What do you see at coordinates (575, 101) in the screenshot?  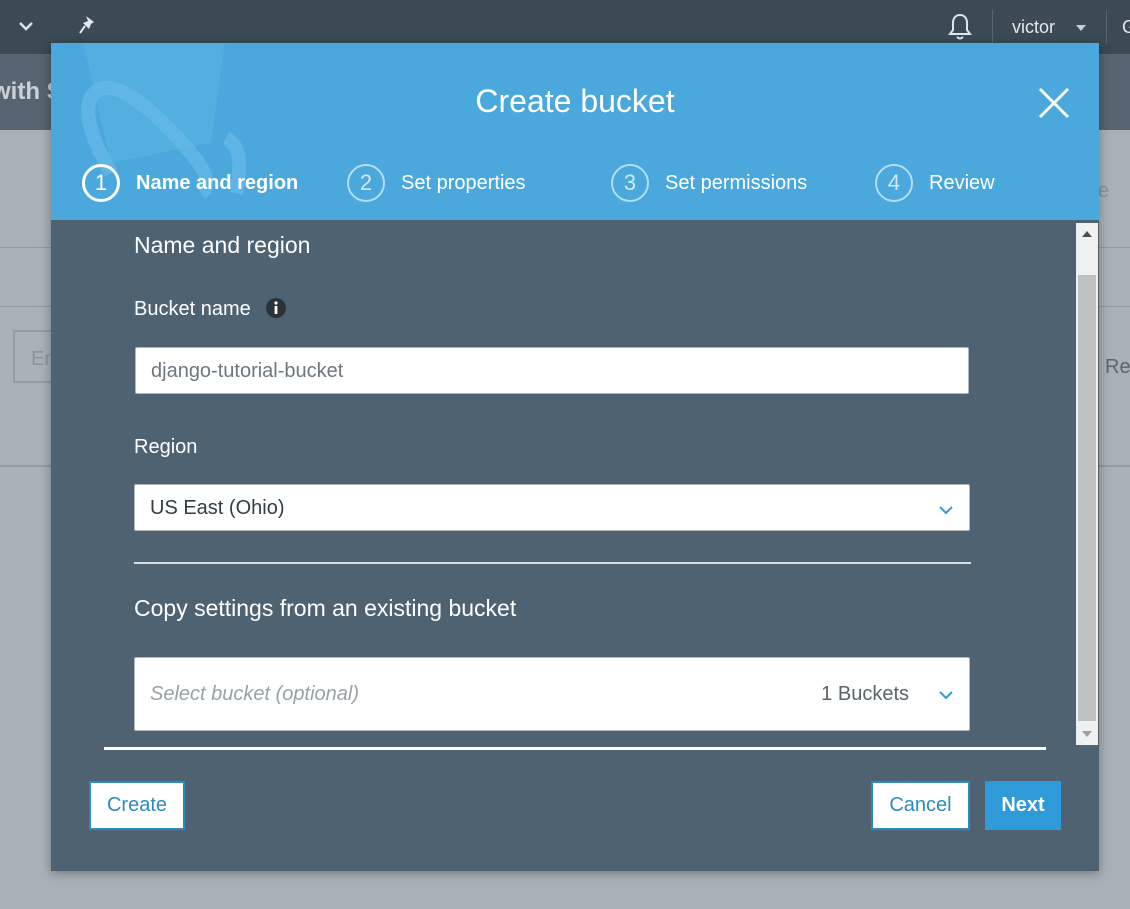 I see `dialog-title: Create bucket` at bounding box center [575, 101].